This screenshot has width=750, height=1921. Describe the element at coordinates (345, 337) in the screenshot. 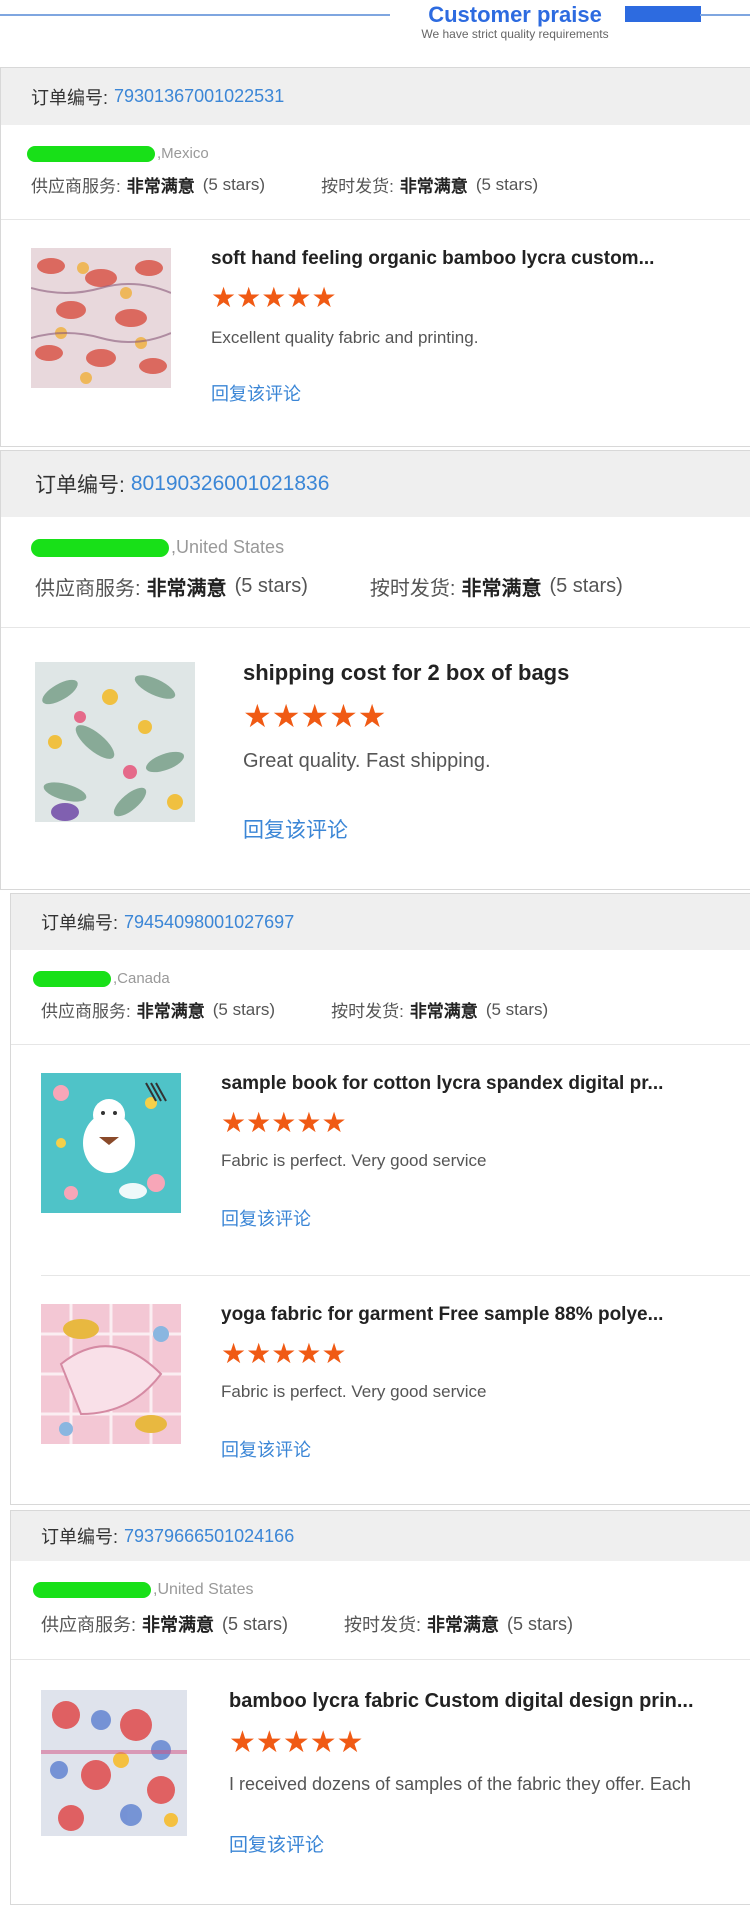

I see `review-comment: Excellent quality fabric and printing.` at that location.